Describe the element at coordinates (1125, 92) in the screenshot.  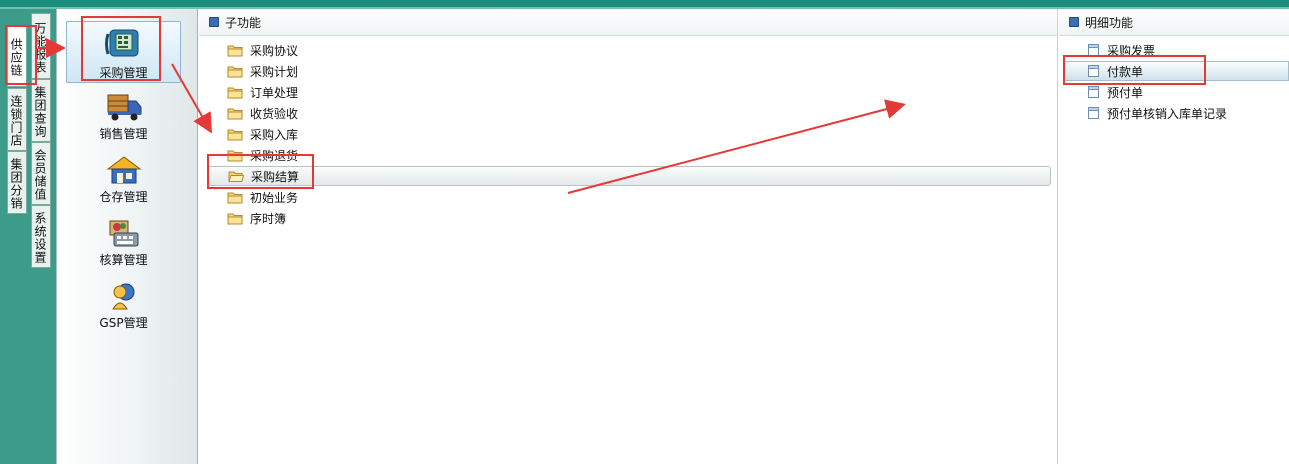
I see `detail-function-label: 预付单` at that location.